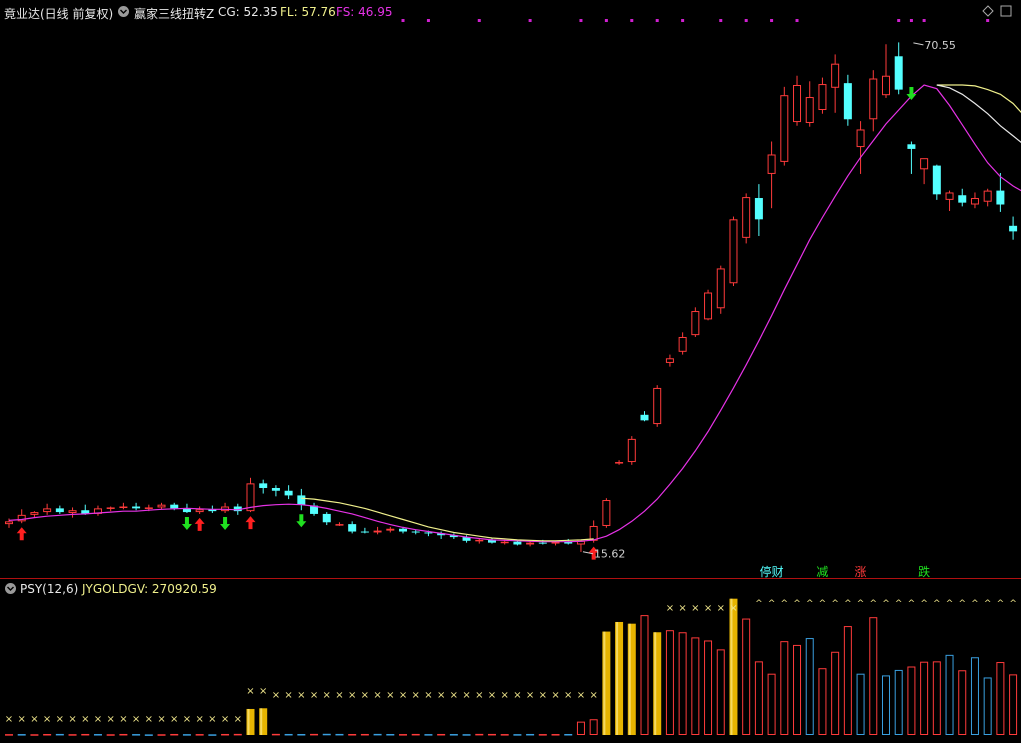 The image size is (1021, 743). I want to click on diamond-icon, so click(988, 12).